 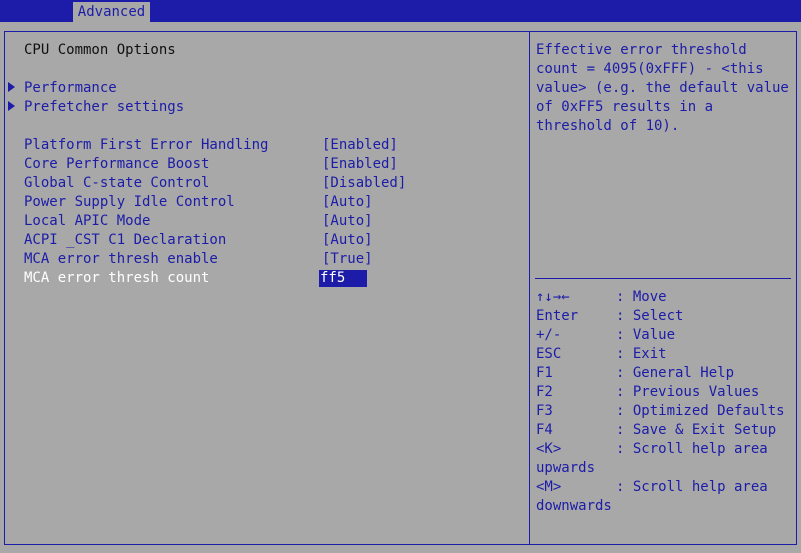 What do you see at coordinates (347, 240) in the screenshot?
I see `value-acpi-cst-c1-declaration: [Auto]` at bounding box center [347, 240].